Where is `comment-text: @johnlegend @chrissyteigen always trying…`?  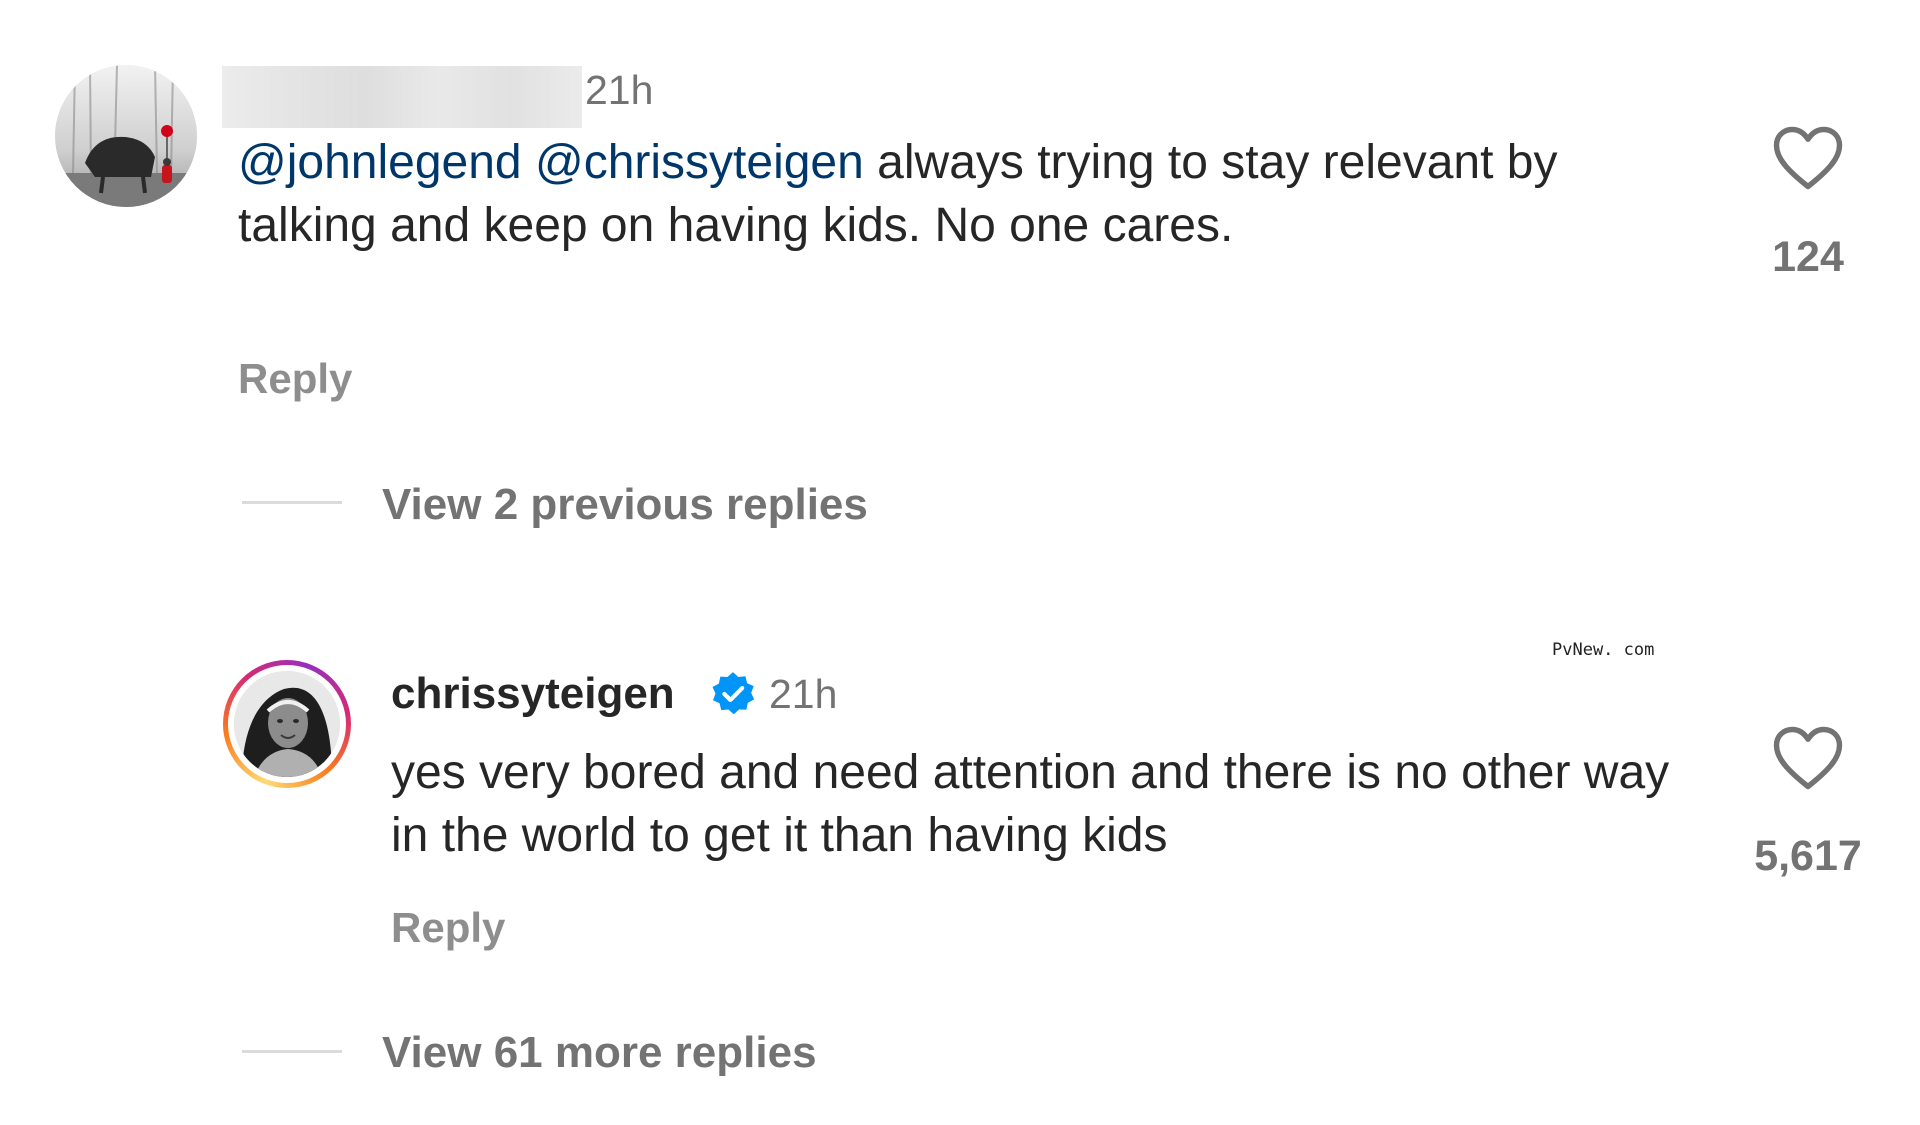 comment-text: @johnlegend @chrissyteigen always trying… is located at coordinates (918, 194).